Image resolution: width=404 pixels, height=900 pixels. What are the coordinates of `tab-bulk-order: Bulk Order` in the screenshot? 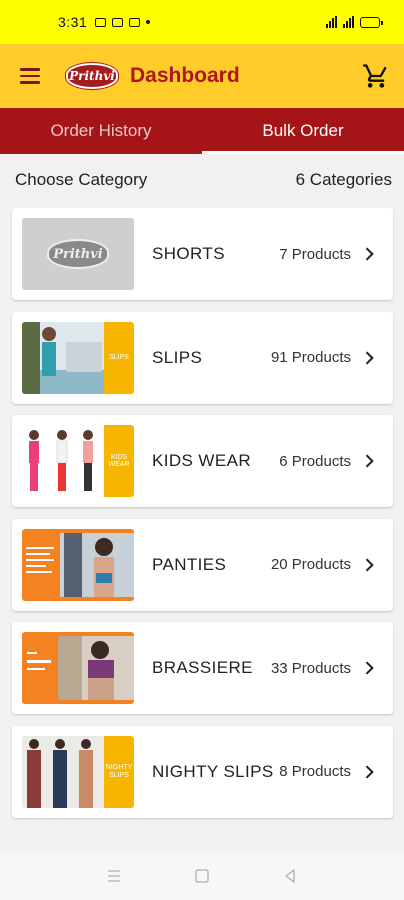 It's located at (303, 131).